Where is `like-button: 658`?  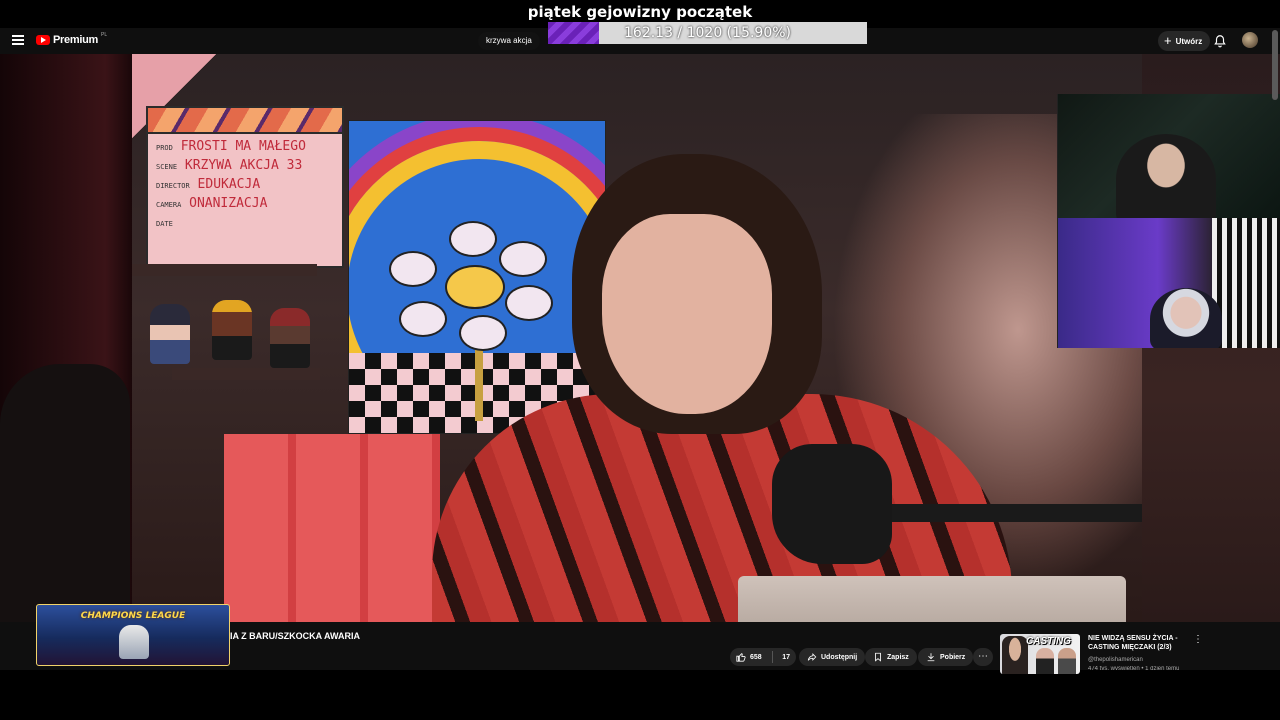
like-button: 658 is located at coordinates (749, 657).